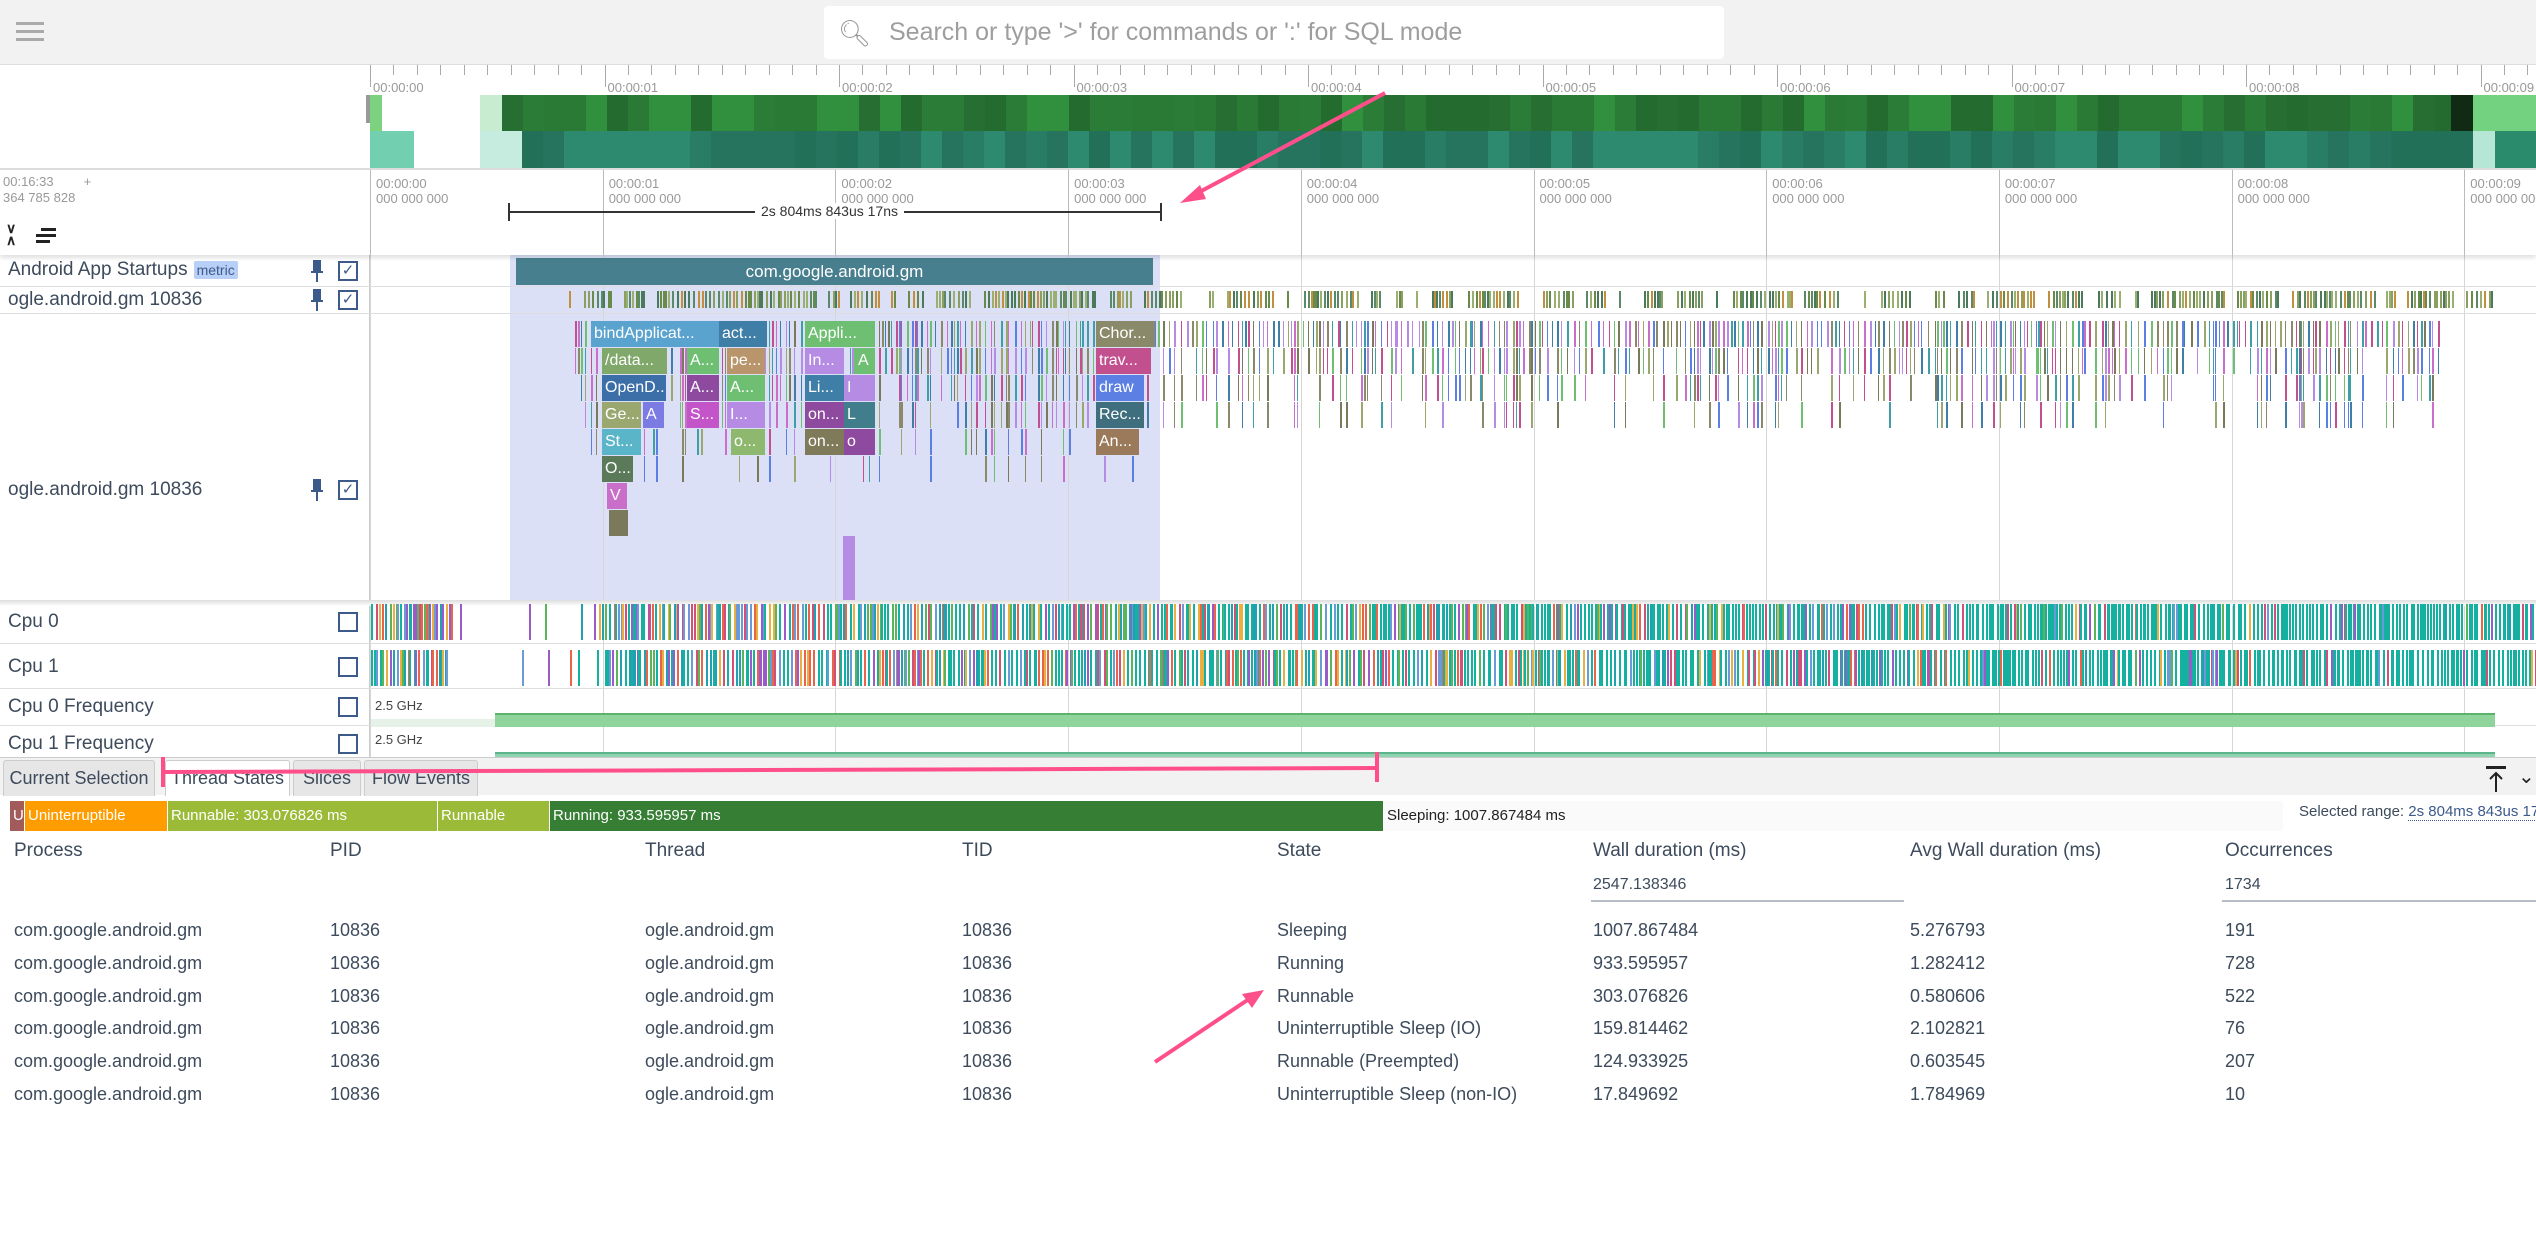 The width and height of the screenshot is (2536, 1235). Describe the element at coordinates (1899, 113) in the screenshot. I see `overview-bar` at that location.